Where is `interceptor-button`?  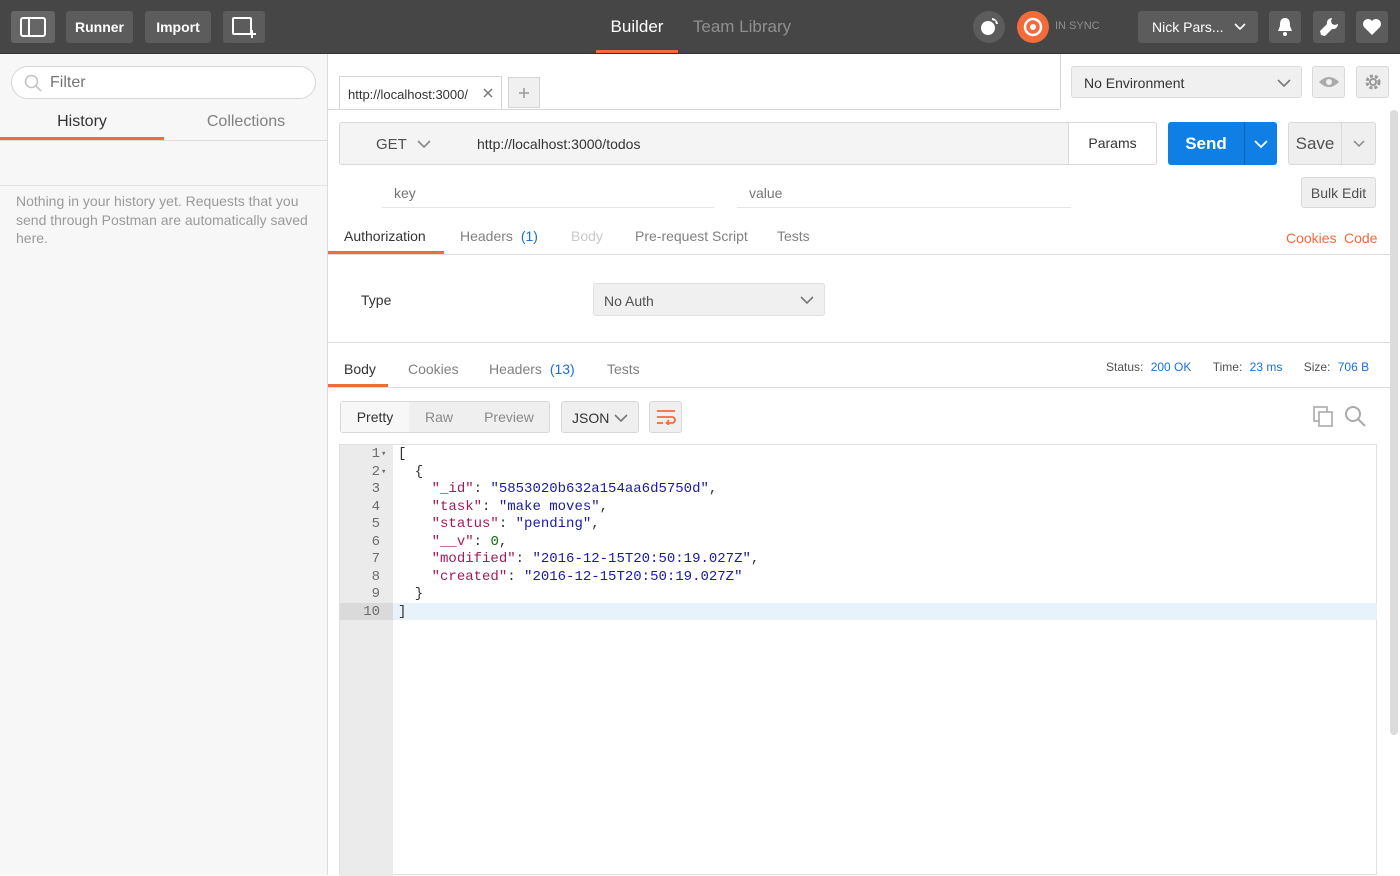 interceptor-button is located at coordinates (989, 27).